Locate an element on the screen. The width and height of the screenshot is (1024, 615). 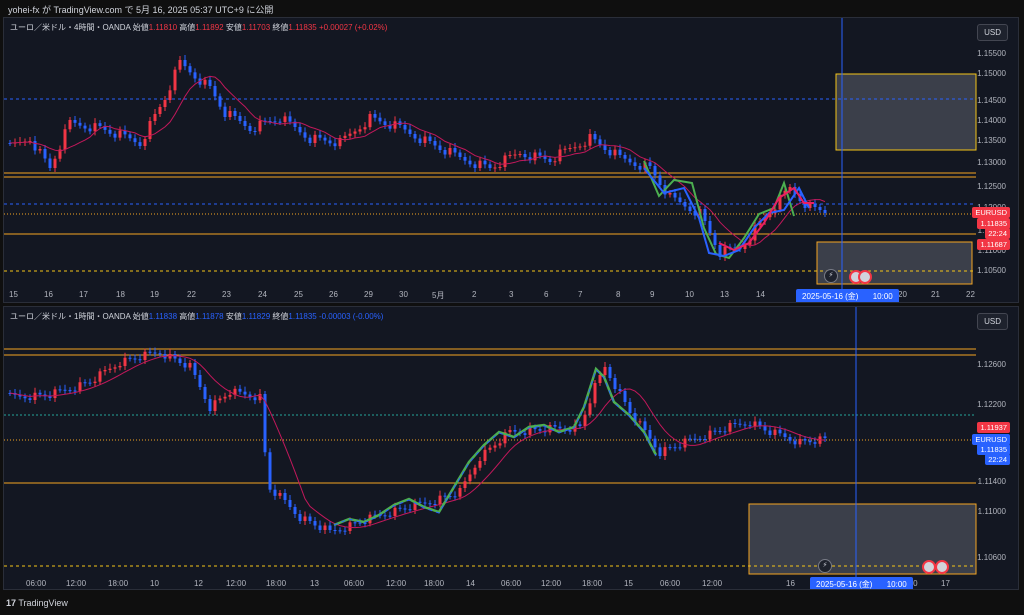
tradingview-logo: 17 TradingView is located at coordinates (37, 603).